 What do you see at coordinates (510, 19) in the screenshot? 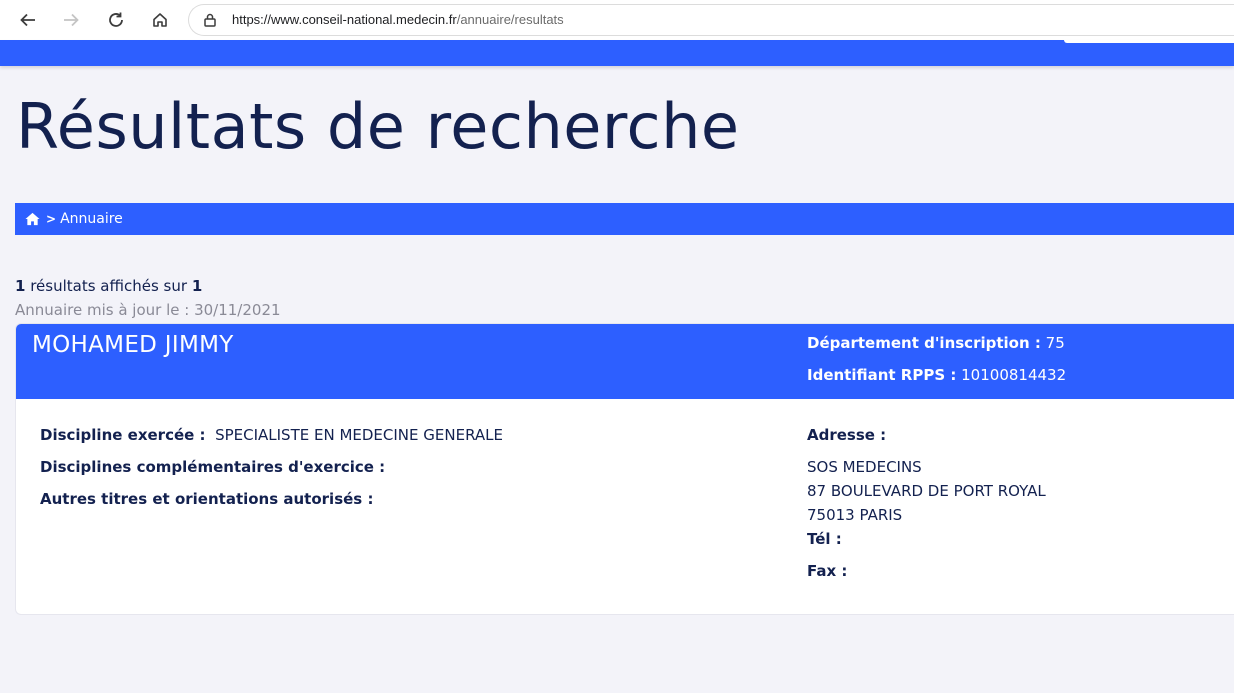
I see `url-path: /annuaire/resultats` at bounding box center [510, 19].